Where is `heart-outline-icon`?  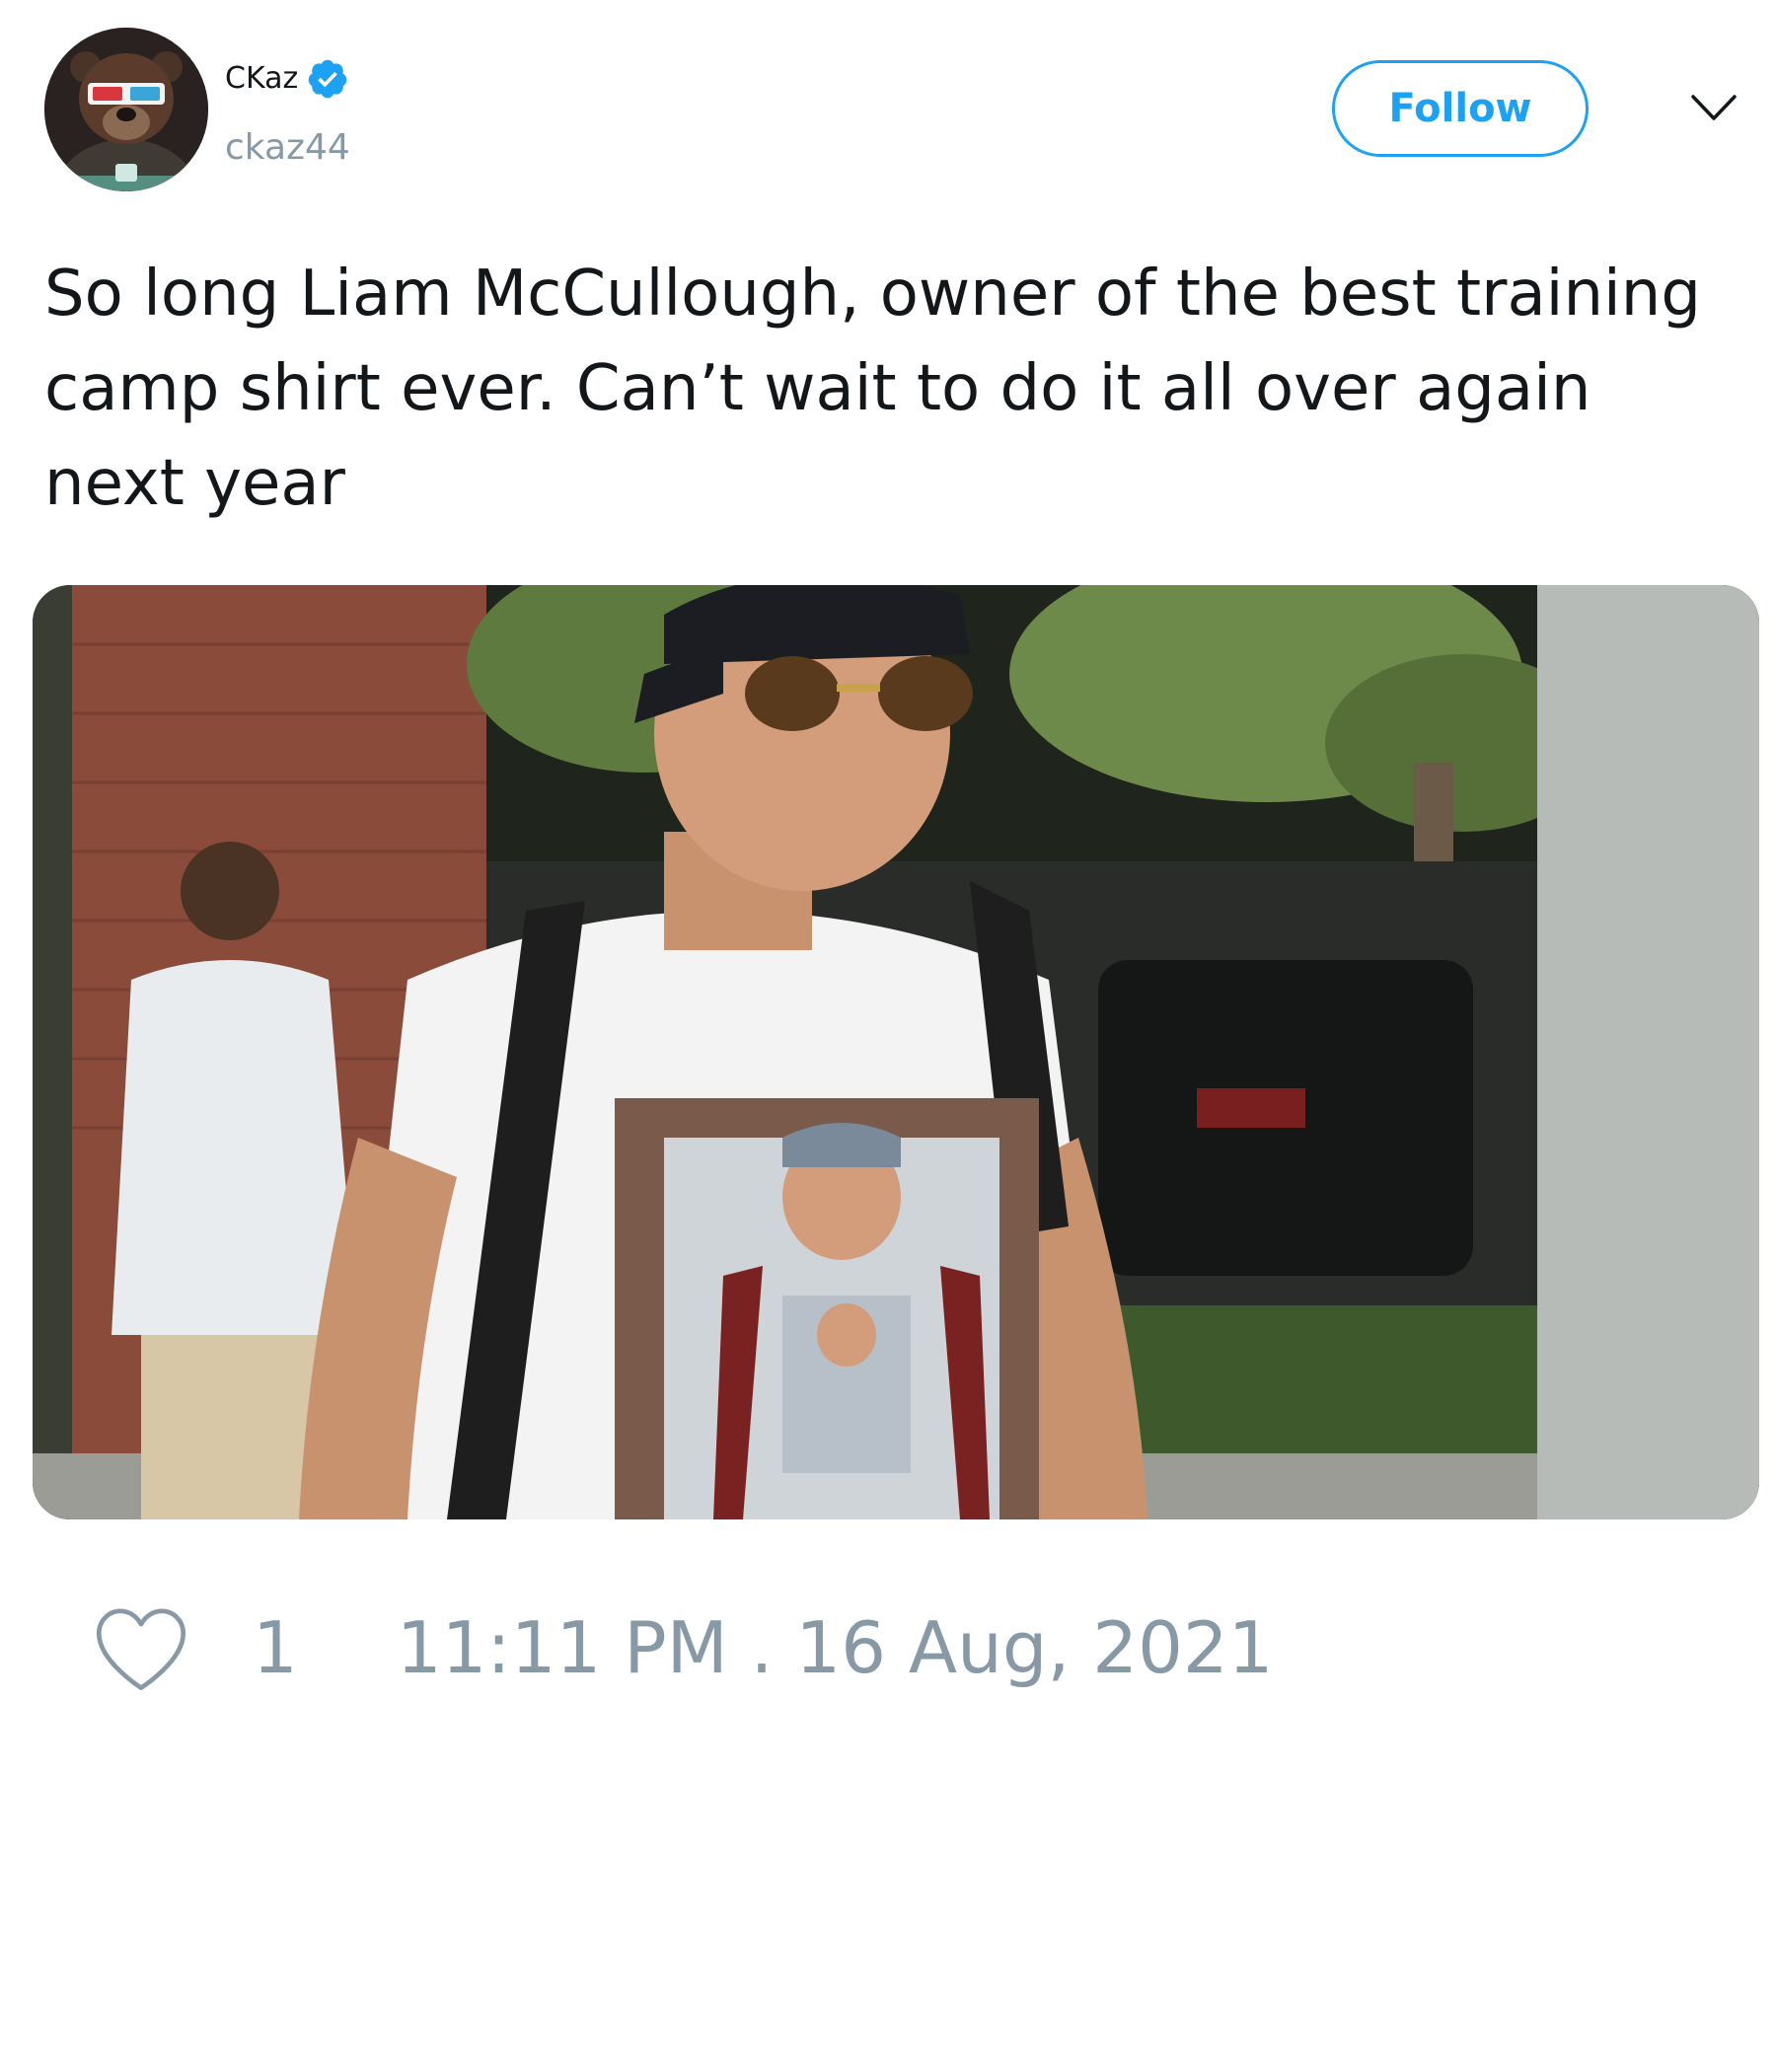
heart-outline-icon is located at coordinates (141, 1647).